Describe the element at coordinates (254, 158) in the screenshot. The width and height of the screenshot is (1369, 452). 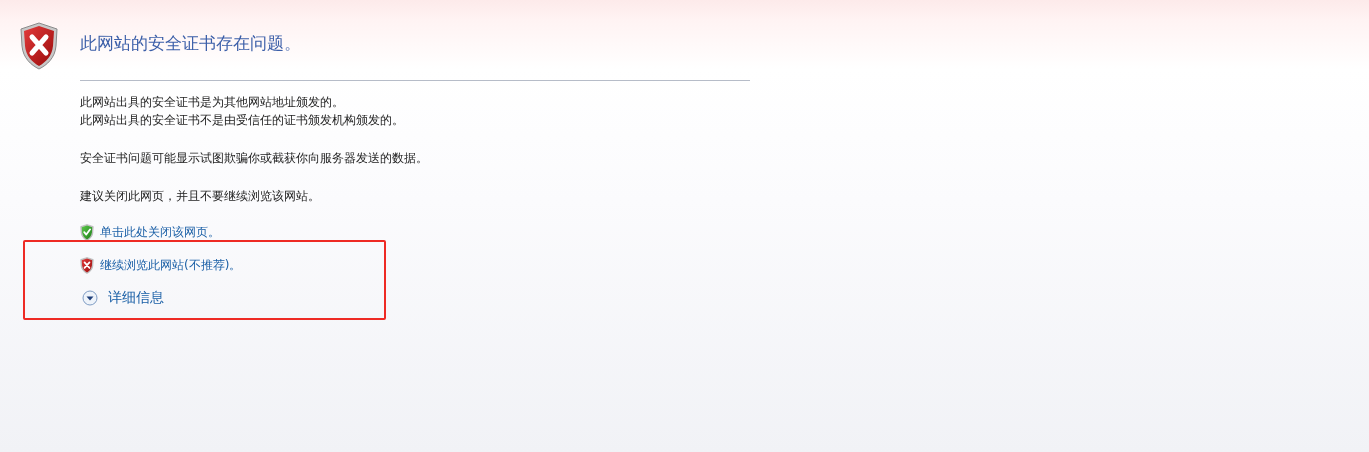
I see `body-text: 安全证书问题可能显示试图欺骗你或截获你向服务器发送的数据。` at that location.